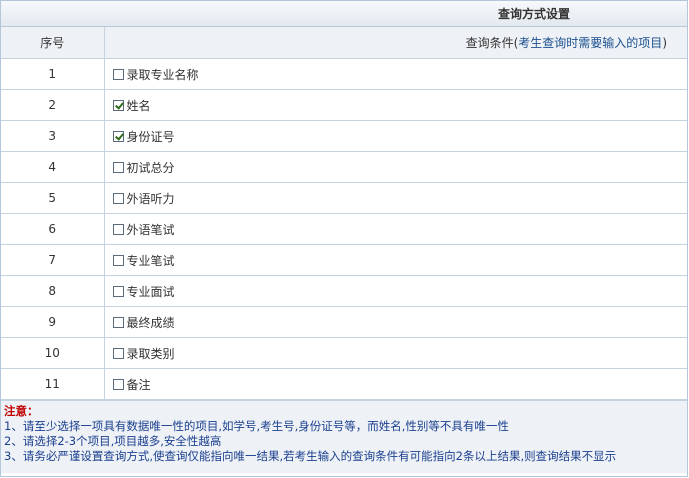  What do you see at coordinates (138, 384) in the screenshot?
I see `condition-label: 备注` at bounding box center [138, 384].